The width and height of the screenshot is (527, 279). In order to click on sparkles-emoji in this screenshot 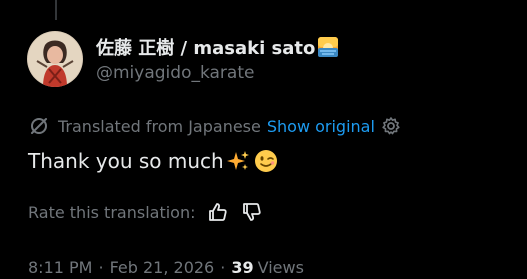, I will do `click(237, 160)`.